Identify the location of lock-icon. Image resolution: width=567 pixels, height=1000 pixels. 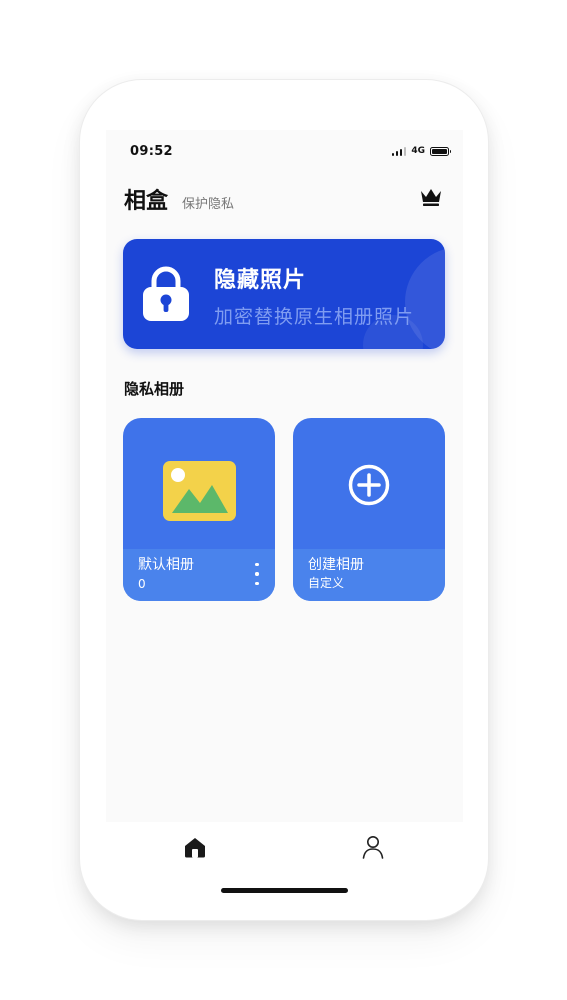
(166, 293).